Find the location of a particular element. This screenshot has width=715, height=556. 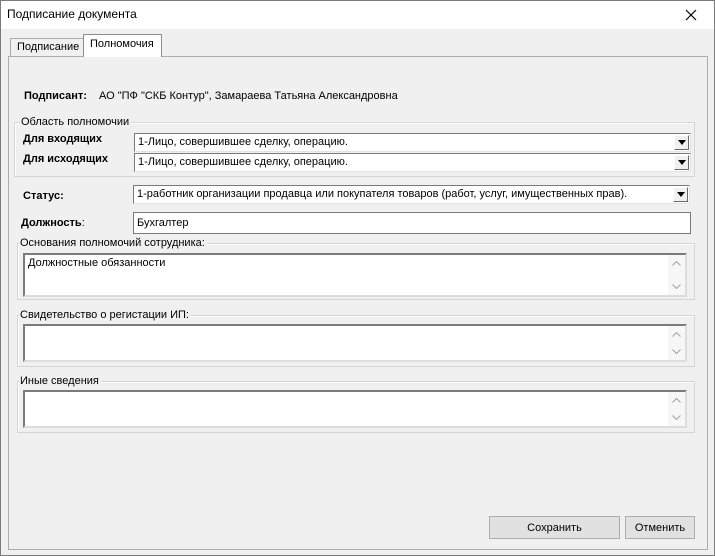

incoming-label: Для входящих is located at coordinates (63, 139).